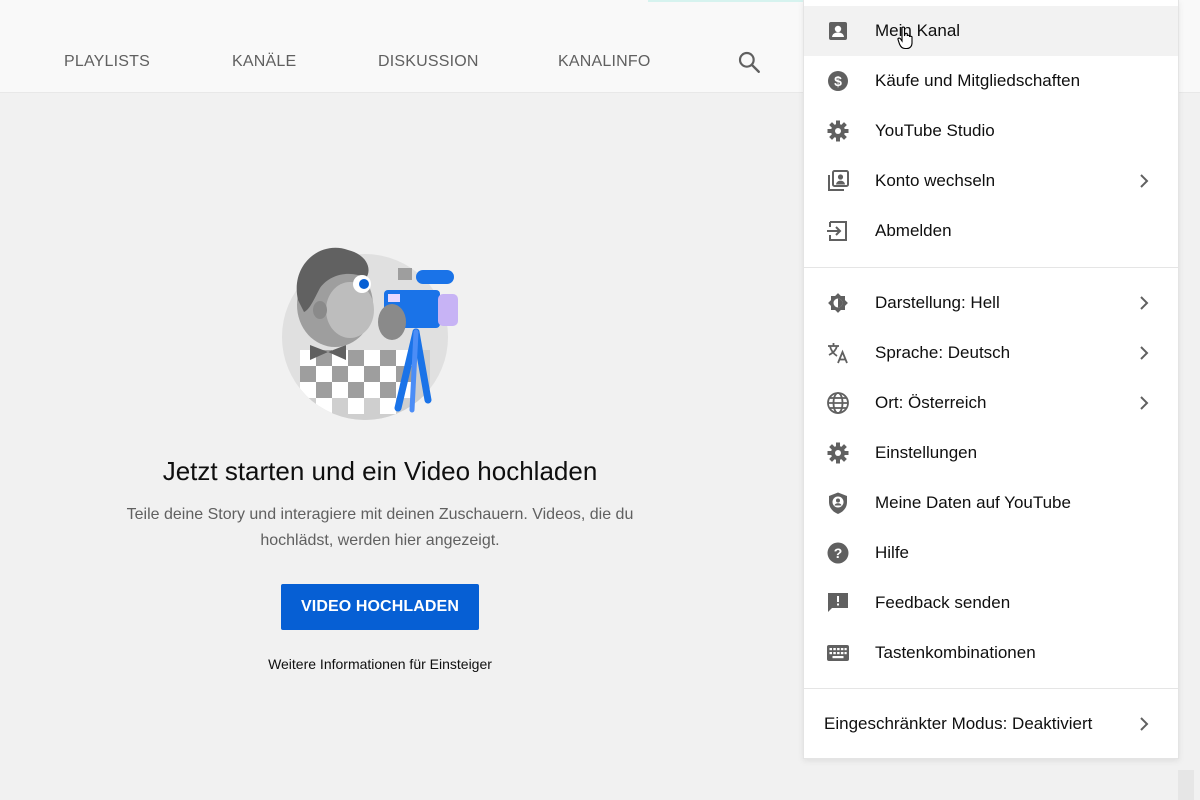  I want to click on menu-item-shortcuts: Tastenkombinationen, so click(991, 653).